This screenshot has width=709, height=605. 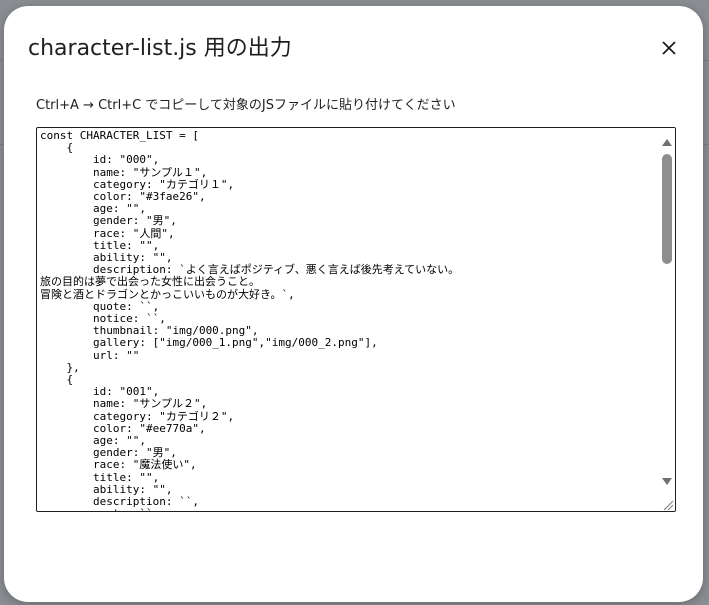 I want to click on close-button, so click(x=669, y=48).